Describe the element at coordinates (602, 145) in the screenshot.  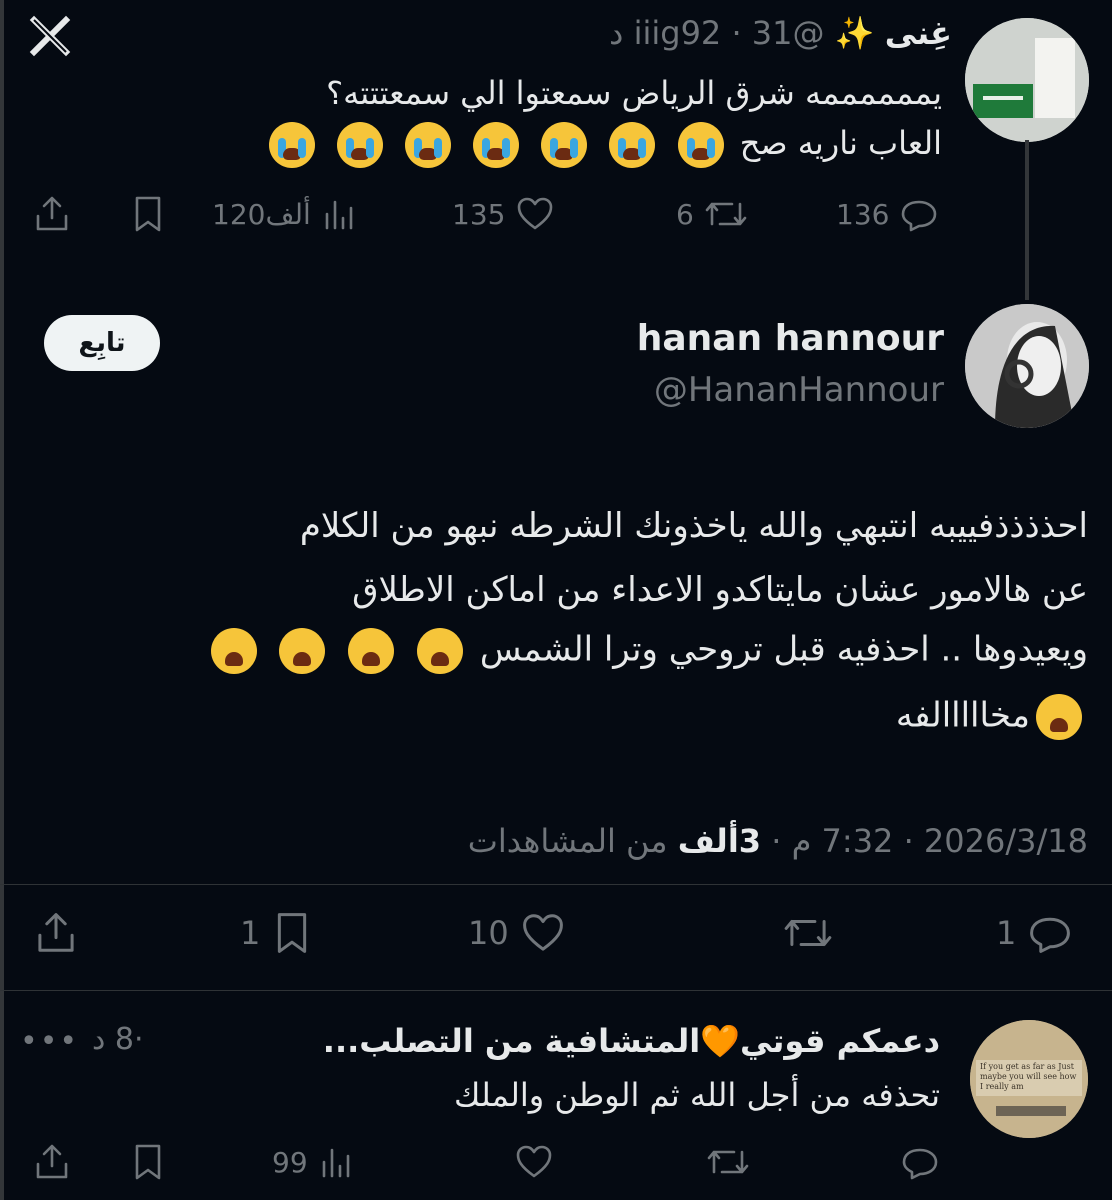
I see `tweet-text-line: العاب ناريه صح` at that location.